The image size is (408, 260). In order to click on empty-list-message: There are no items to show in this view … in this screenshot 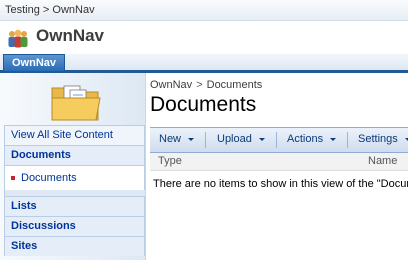, I will do `click(280, 184)`.